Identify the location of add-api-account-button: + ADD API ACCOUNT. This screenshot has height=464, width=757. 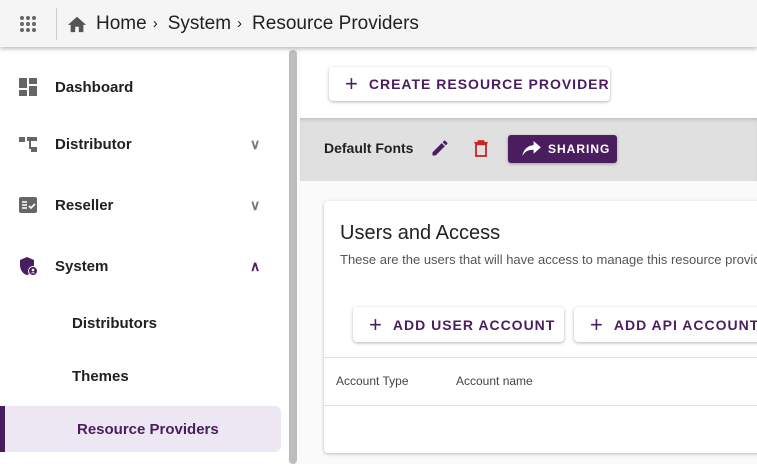
(665, 324).